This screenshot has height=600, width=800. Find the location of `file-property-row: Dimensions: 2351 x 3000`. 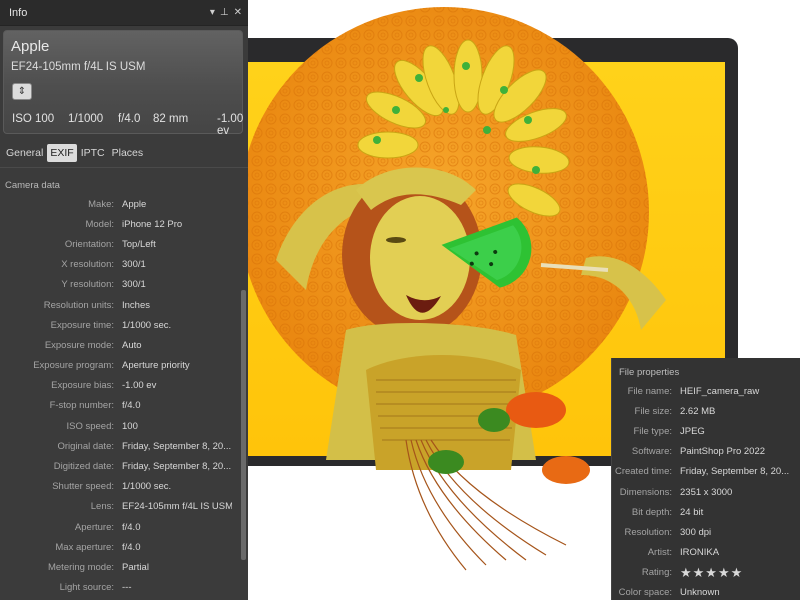

file-property-row: Dimensions: 2351 x 3000 is located at coordinates (706, 492).